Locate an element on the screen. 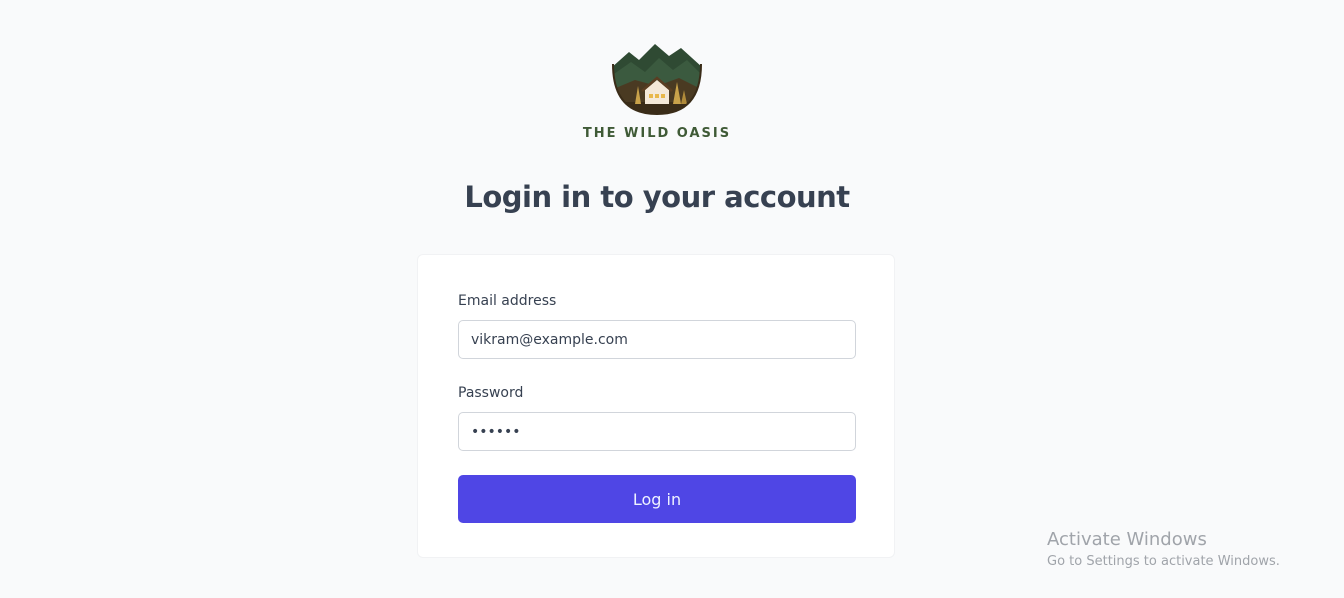  email-field is located at coordinates (657, 339).